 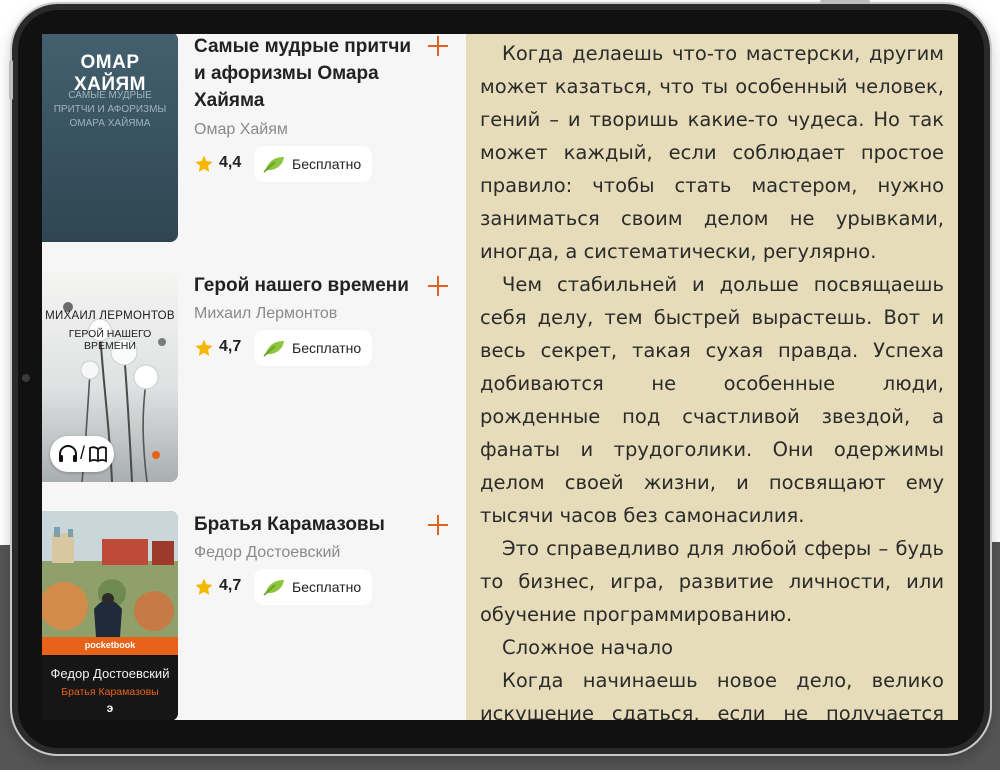 I want to click on cover-title-line: САМЫЕ МУДРЫЕ, so click(x=110, y=95).